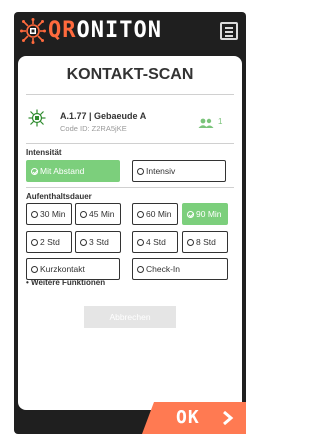  I want to click on ok-label: OK, so click(188, 417).